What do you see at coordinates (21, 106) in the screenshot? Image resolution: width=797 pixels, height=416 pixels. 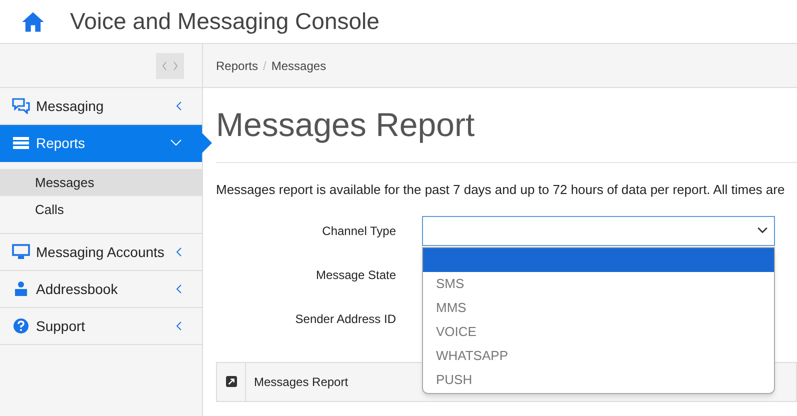 I see `chat-icon` at bounding box center [21, 106].